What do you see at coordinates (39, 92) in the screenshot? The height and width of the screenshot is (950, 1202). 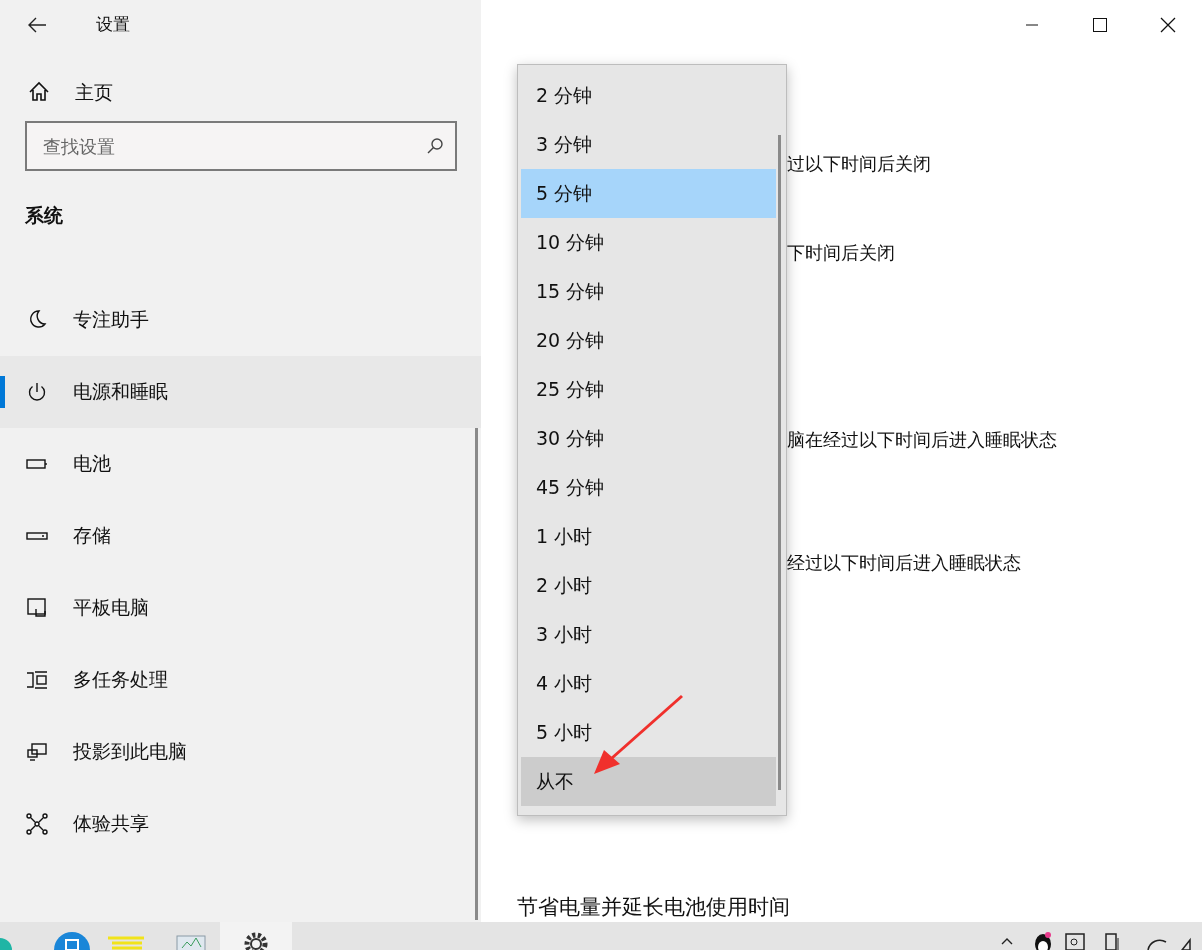 I see `home-icon` at bounding box center [39, 92].